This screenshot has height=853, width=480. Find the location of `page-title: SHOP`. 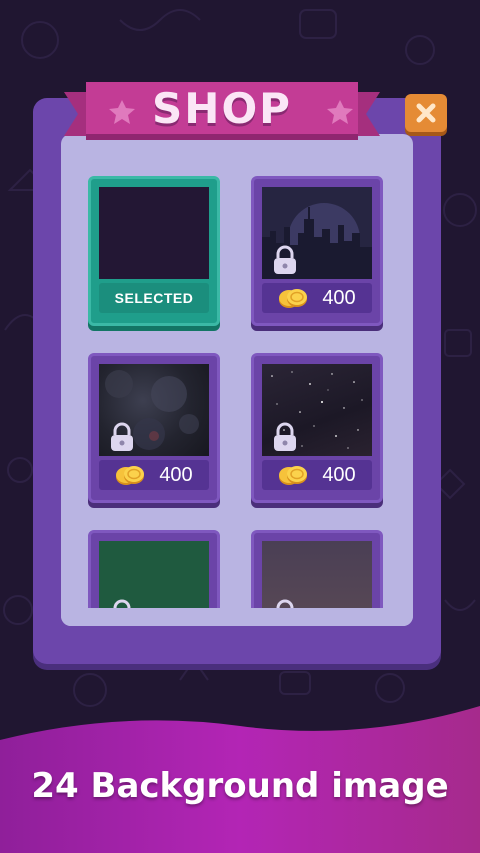

page-title: SHOP is located at coordinates (222, 108).